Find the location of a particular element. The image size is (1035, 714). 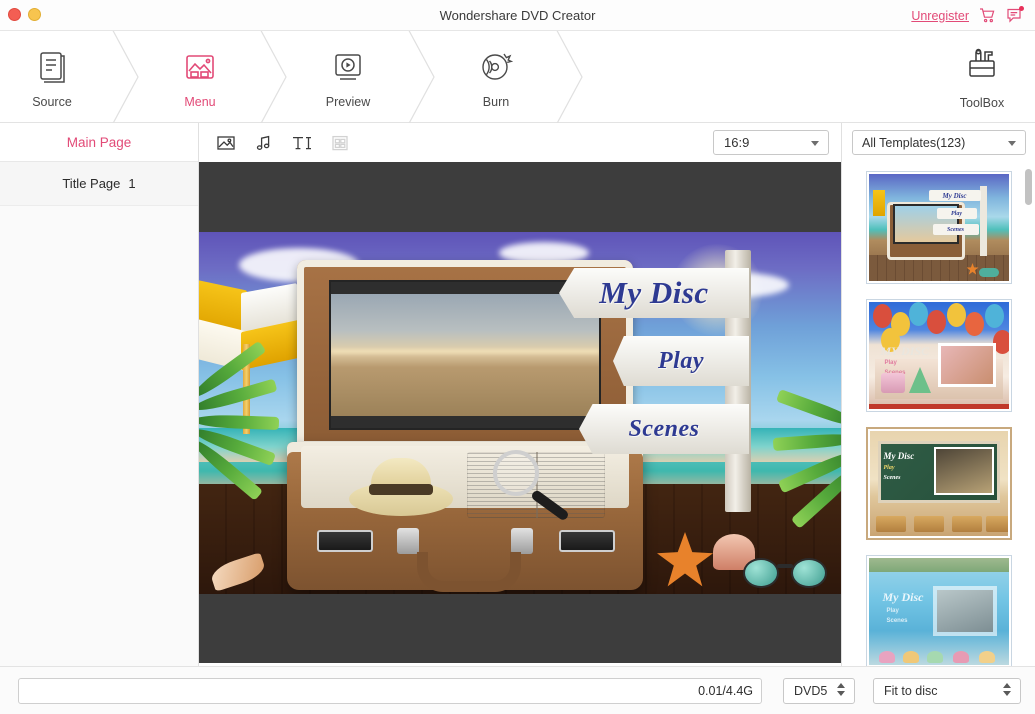

sidebar-item-number: 1 is located at coordinates (132, 183).